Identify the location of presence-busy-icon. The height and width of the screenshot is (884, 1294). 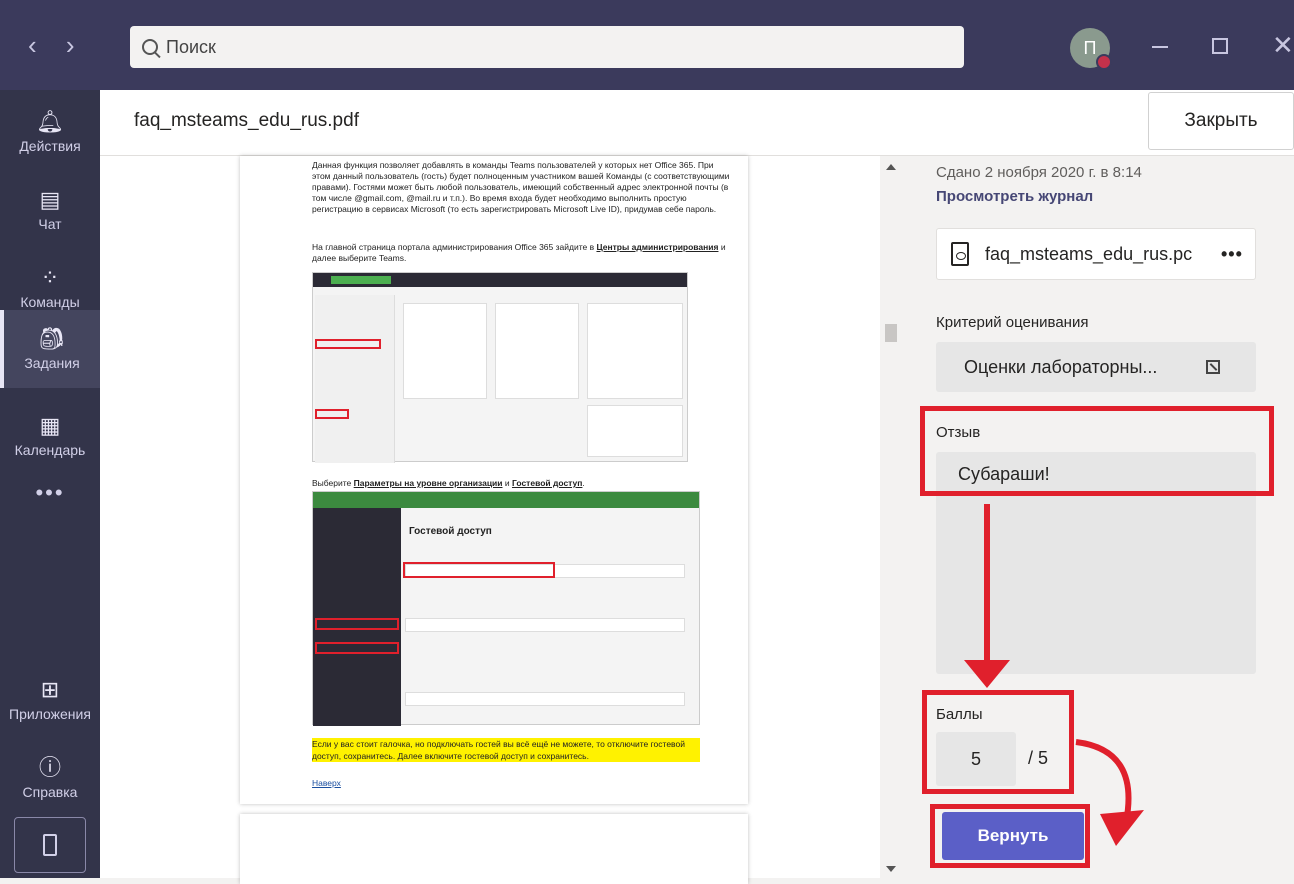
(1104, 62).